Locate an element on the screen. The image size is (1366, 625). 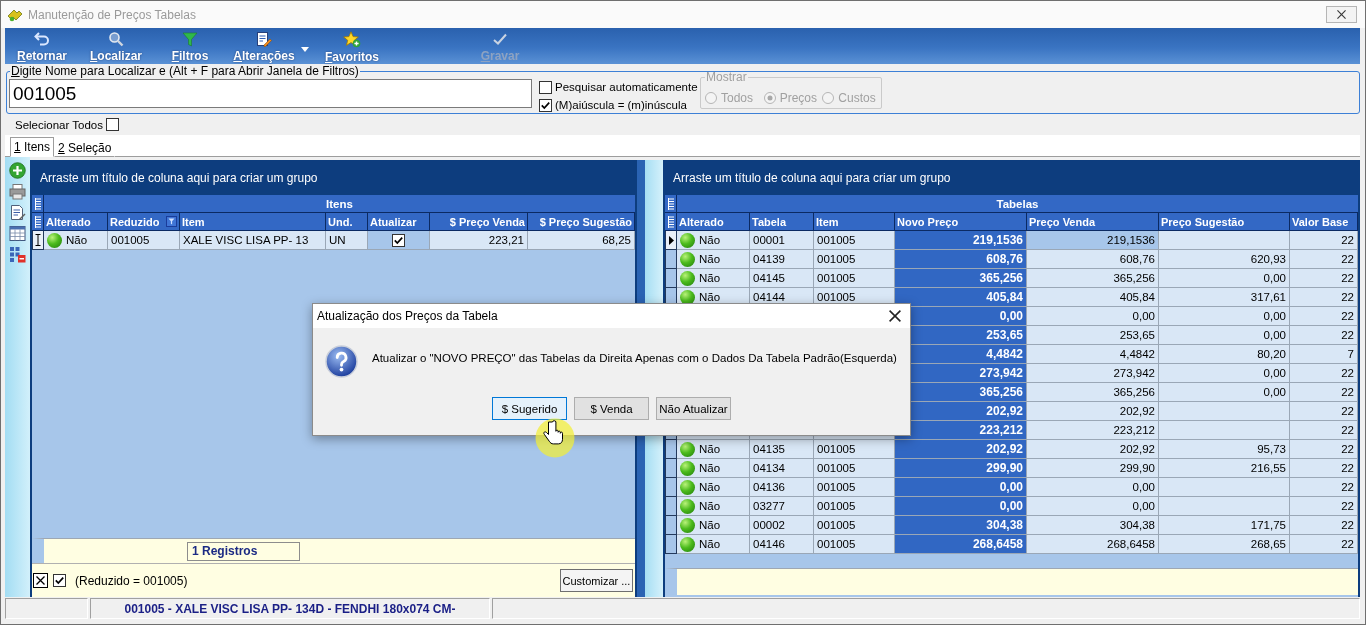
table-cell: 223,21 is located at coordinates (479, 240).